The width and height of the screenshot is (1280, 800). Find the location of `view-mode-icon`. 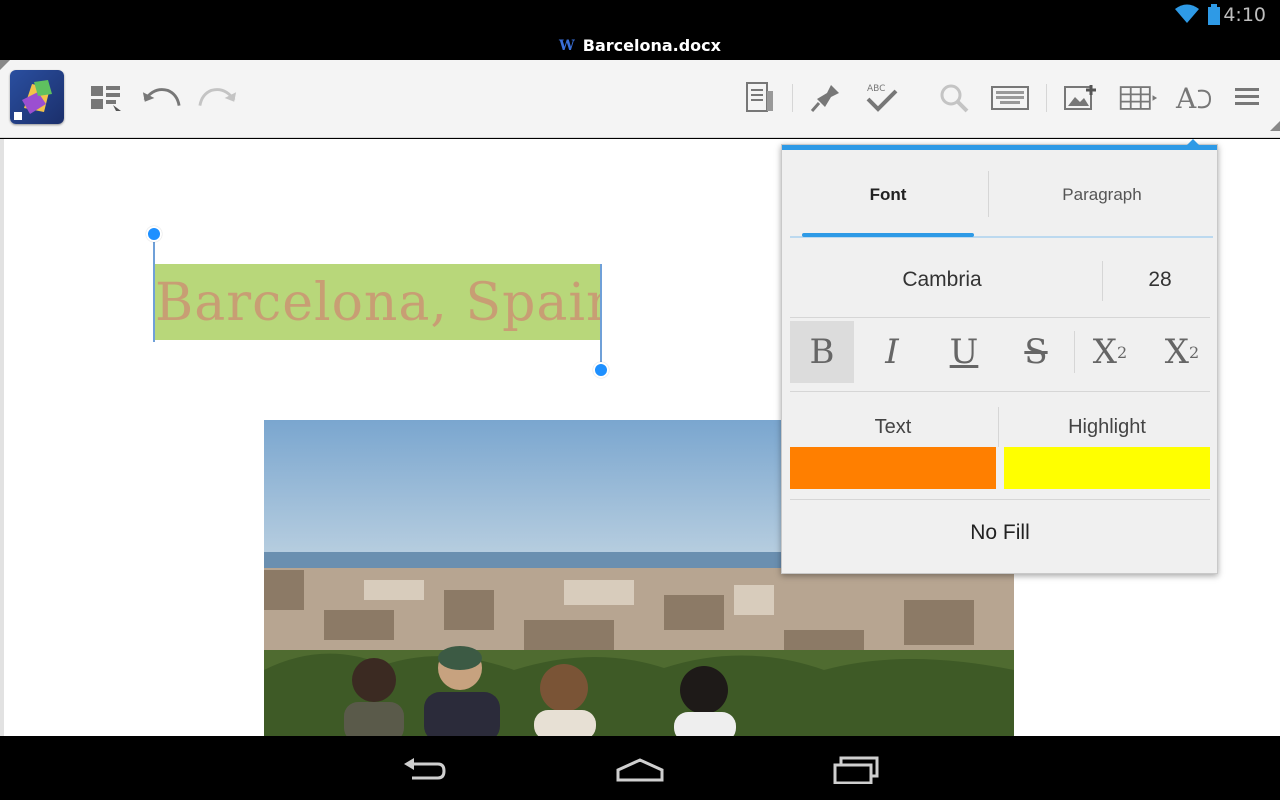

view-mode-icon is located at coordinates (106, 98).